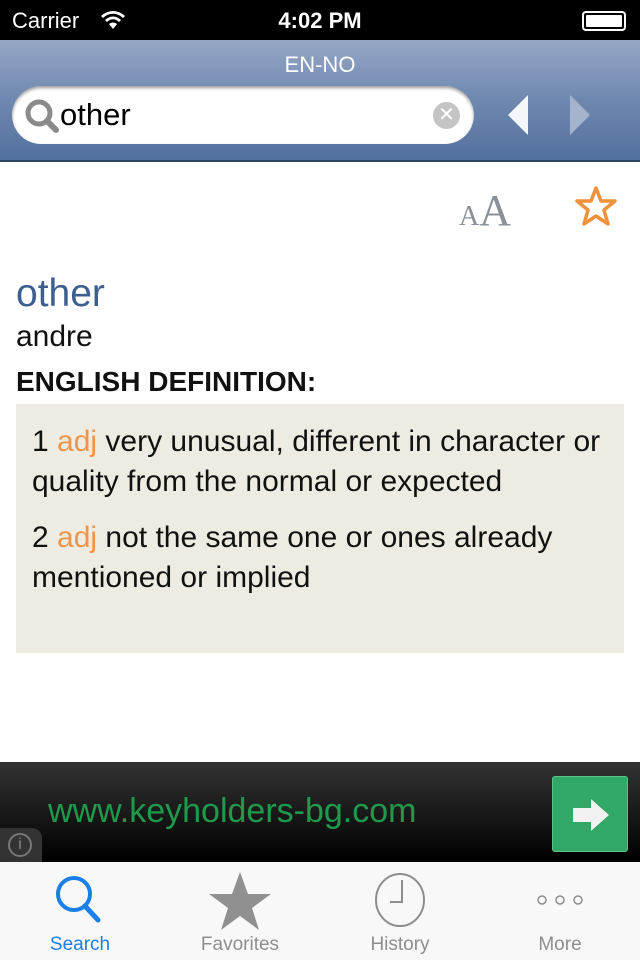  I want to click on ad-banner: www.keyholders-bg.com i, so click(320, 812).